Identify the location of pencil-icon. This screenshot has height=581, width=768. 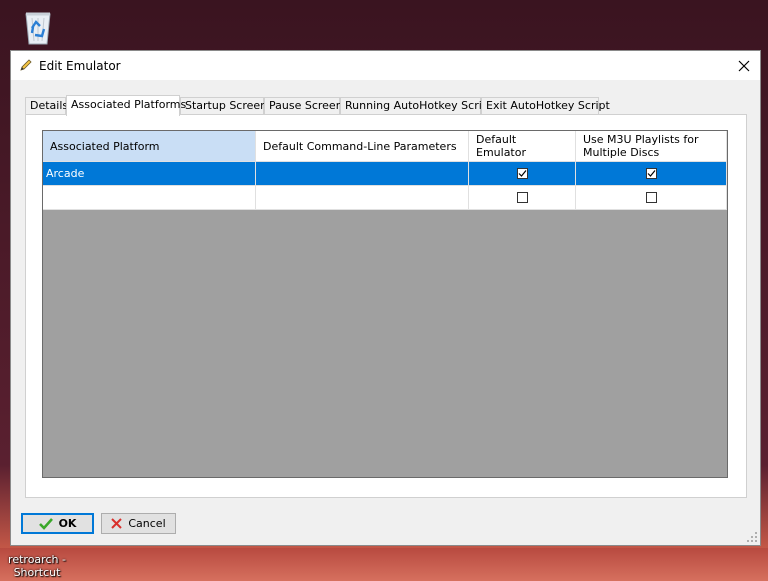
(26, 65).